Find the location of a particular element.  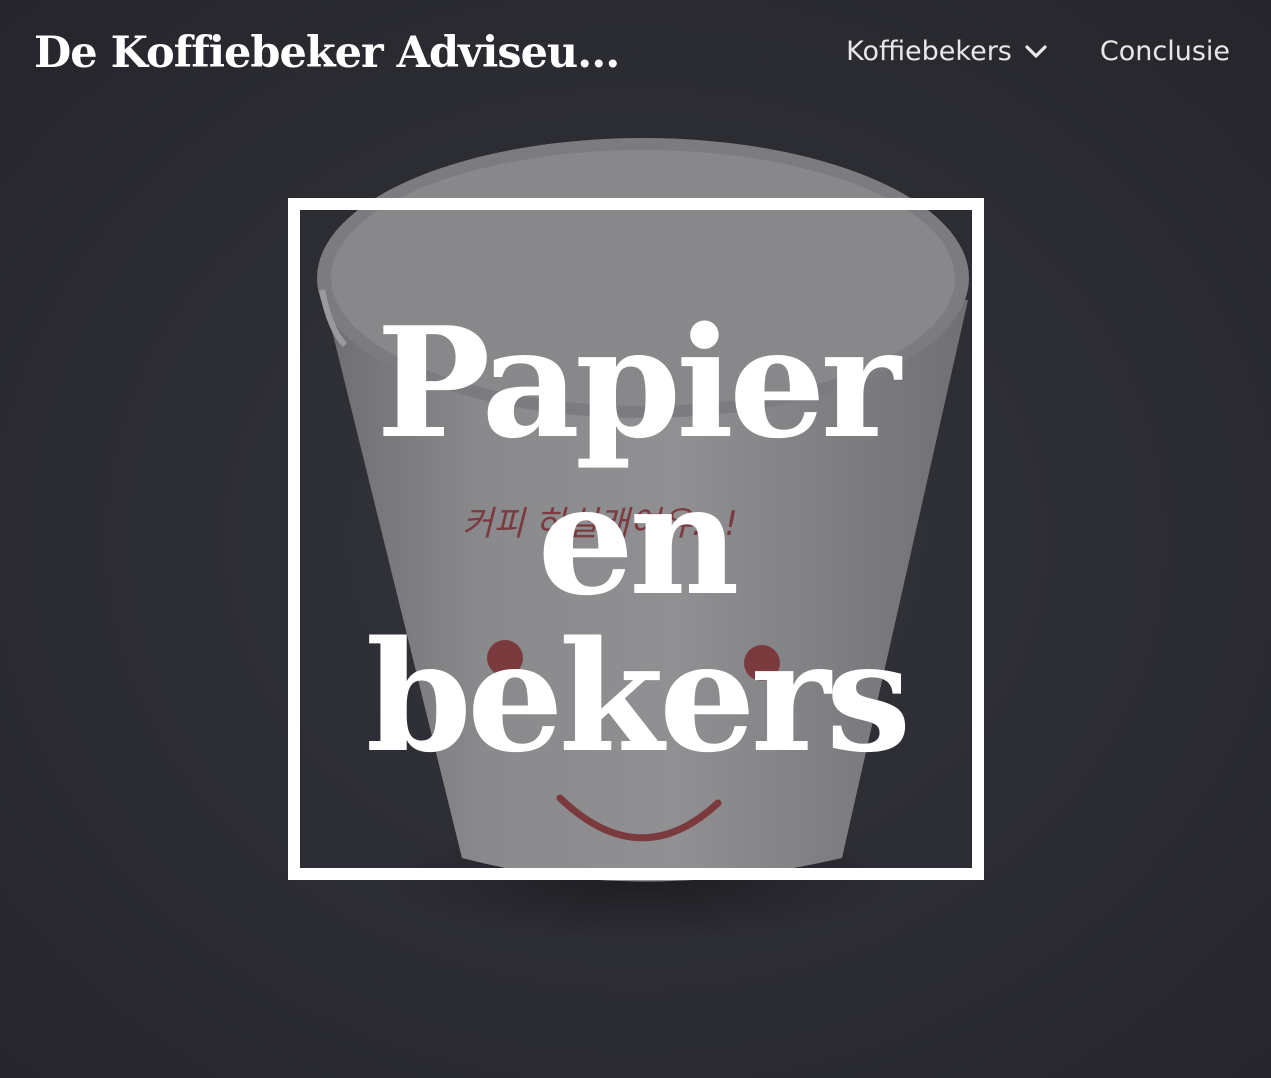

main-navigation: Koffiebekers Conclusie is located at coordinates (1038, 51).